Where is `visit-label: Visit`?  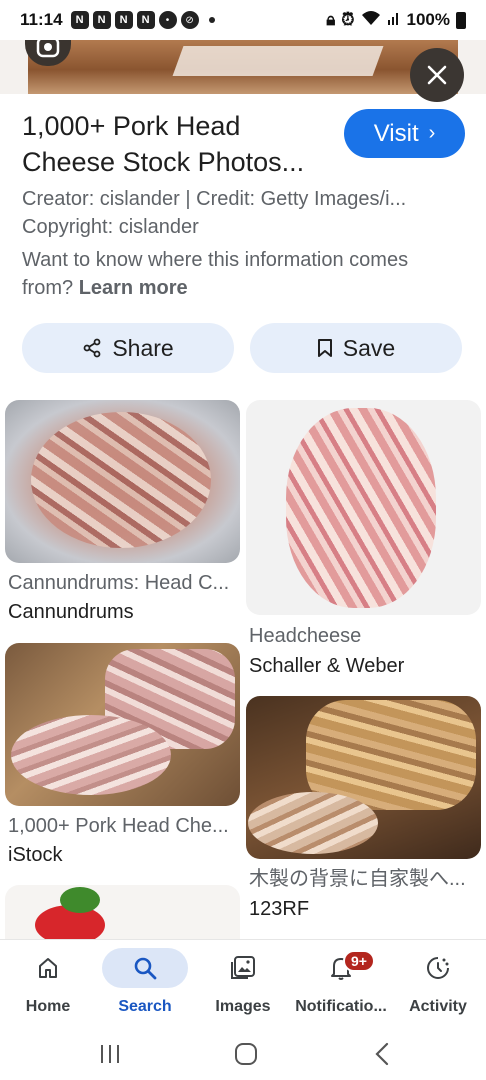
visit-label: Visit is located at coordinates (396, 133).